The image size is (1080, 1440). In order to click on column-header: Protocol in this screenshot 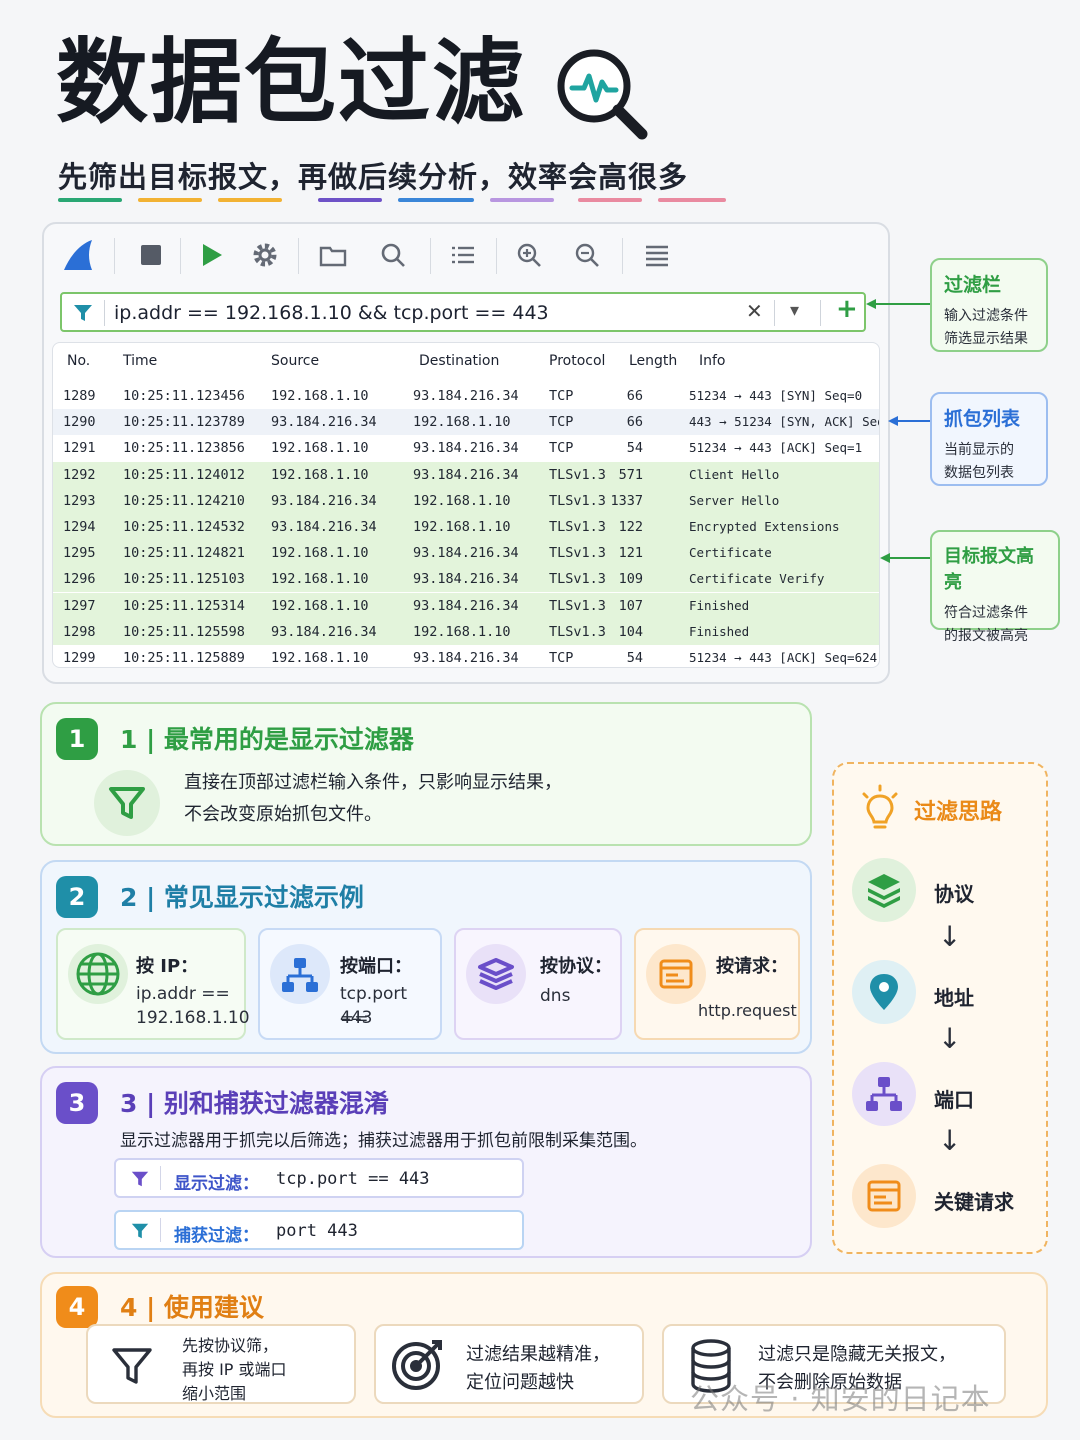, I will do `click(577, 361)`.